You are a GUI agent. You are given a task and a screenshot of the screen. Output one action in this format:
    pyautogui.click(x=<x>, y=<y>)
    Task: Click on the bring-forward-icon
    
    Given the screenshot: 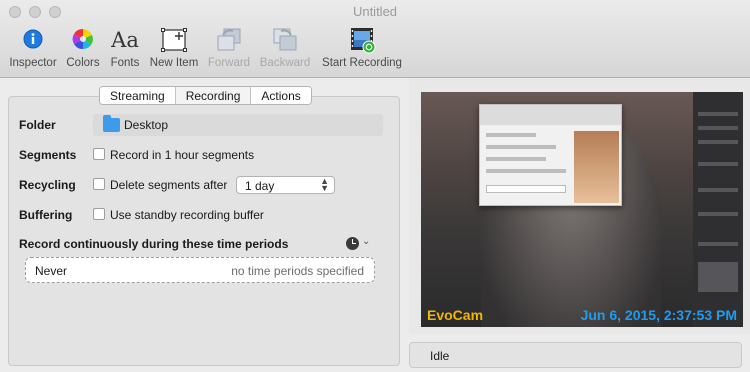 What is the action you would take?
    pyautogui.click(x=229, y=40)
    